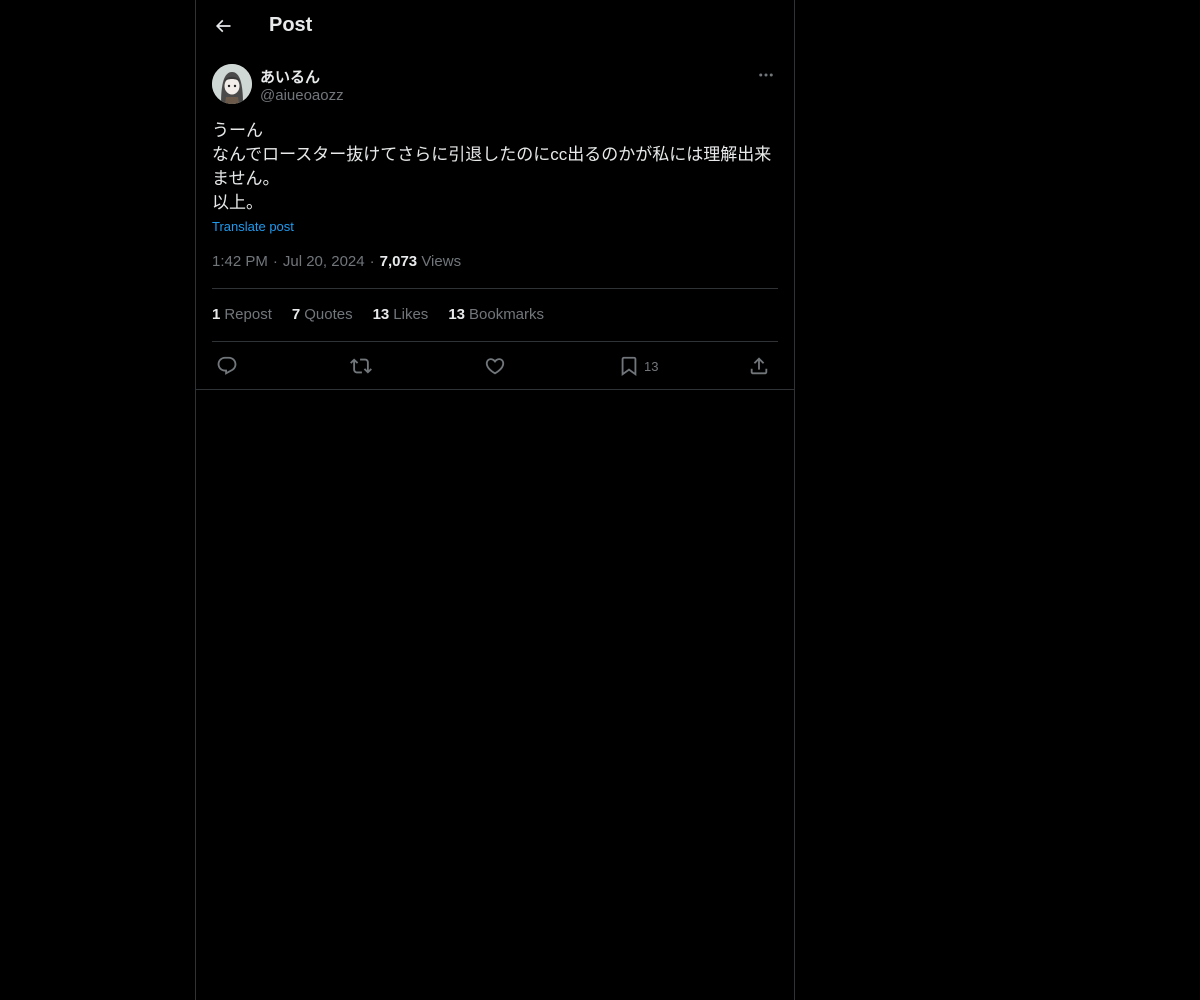 Image resolution: width=1200 pixels, height=1000 pixels. I want to click on reply-button, so click(227, 366).